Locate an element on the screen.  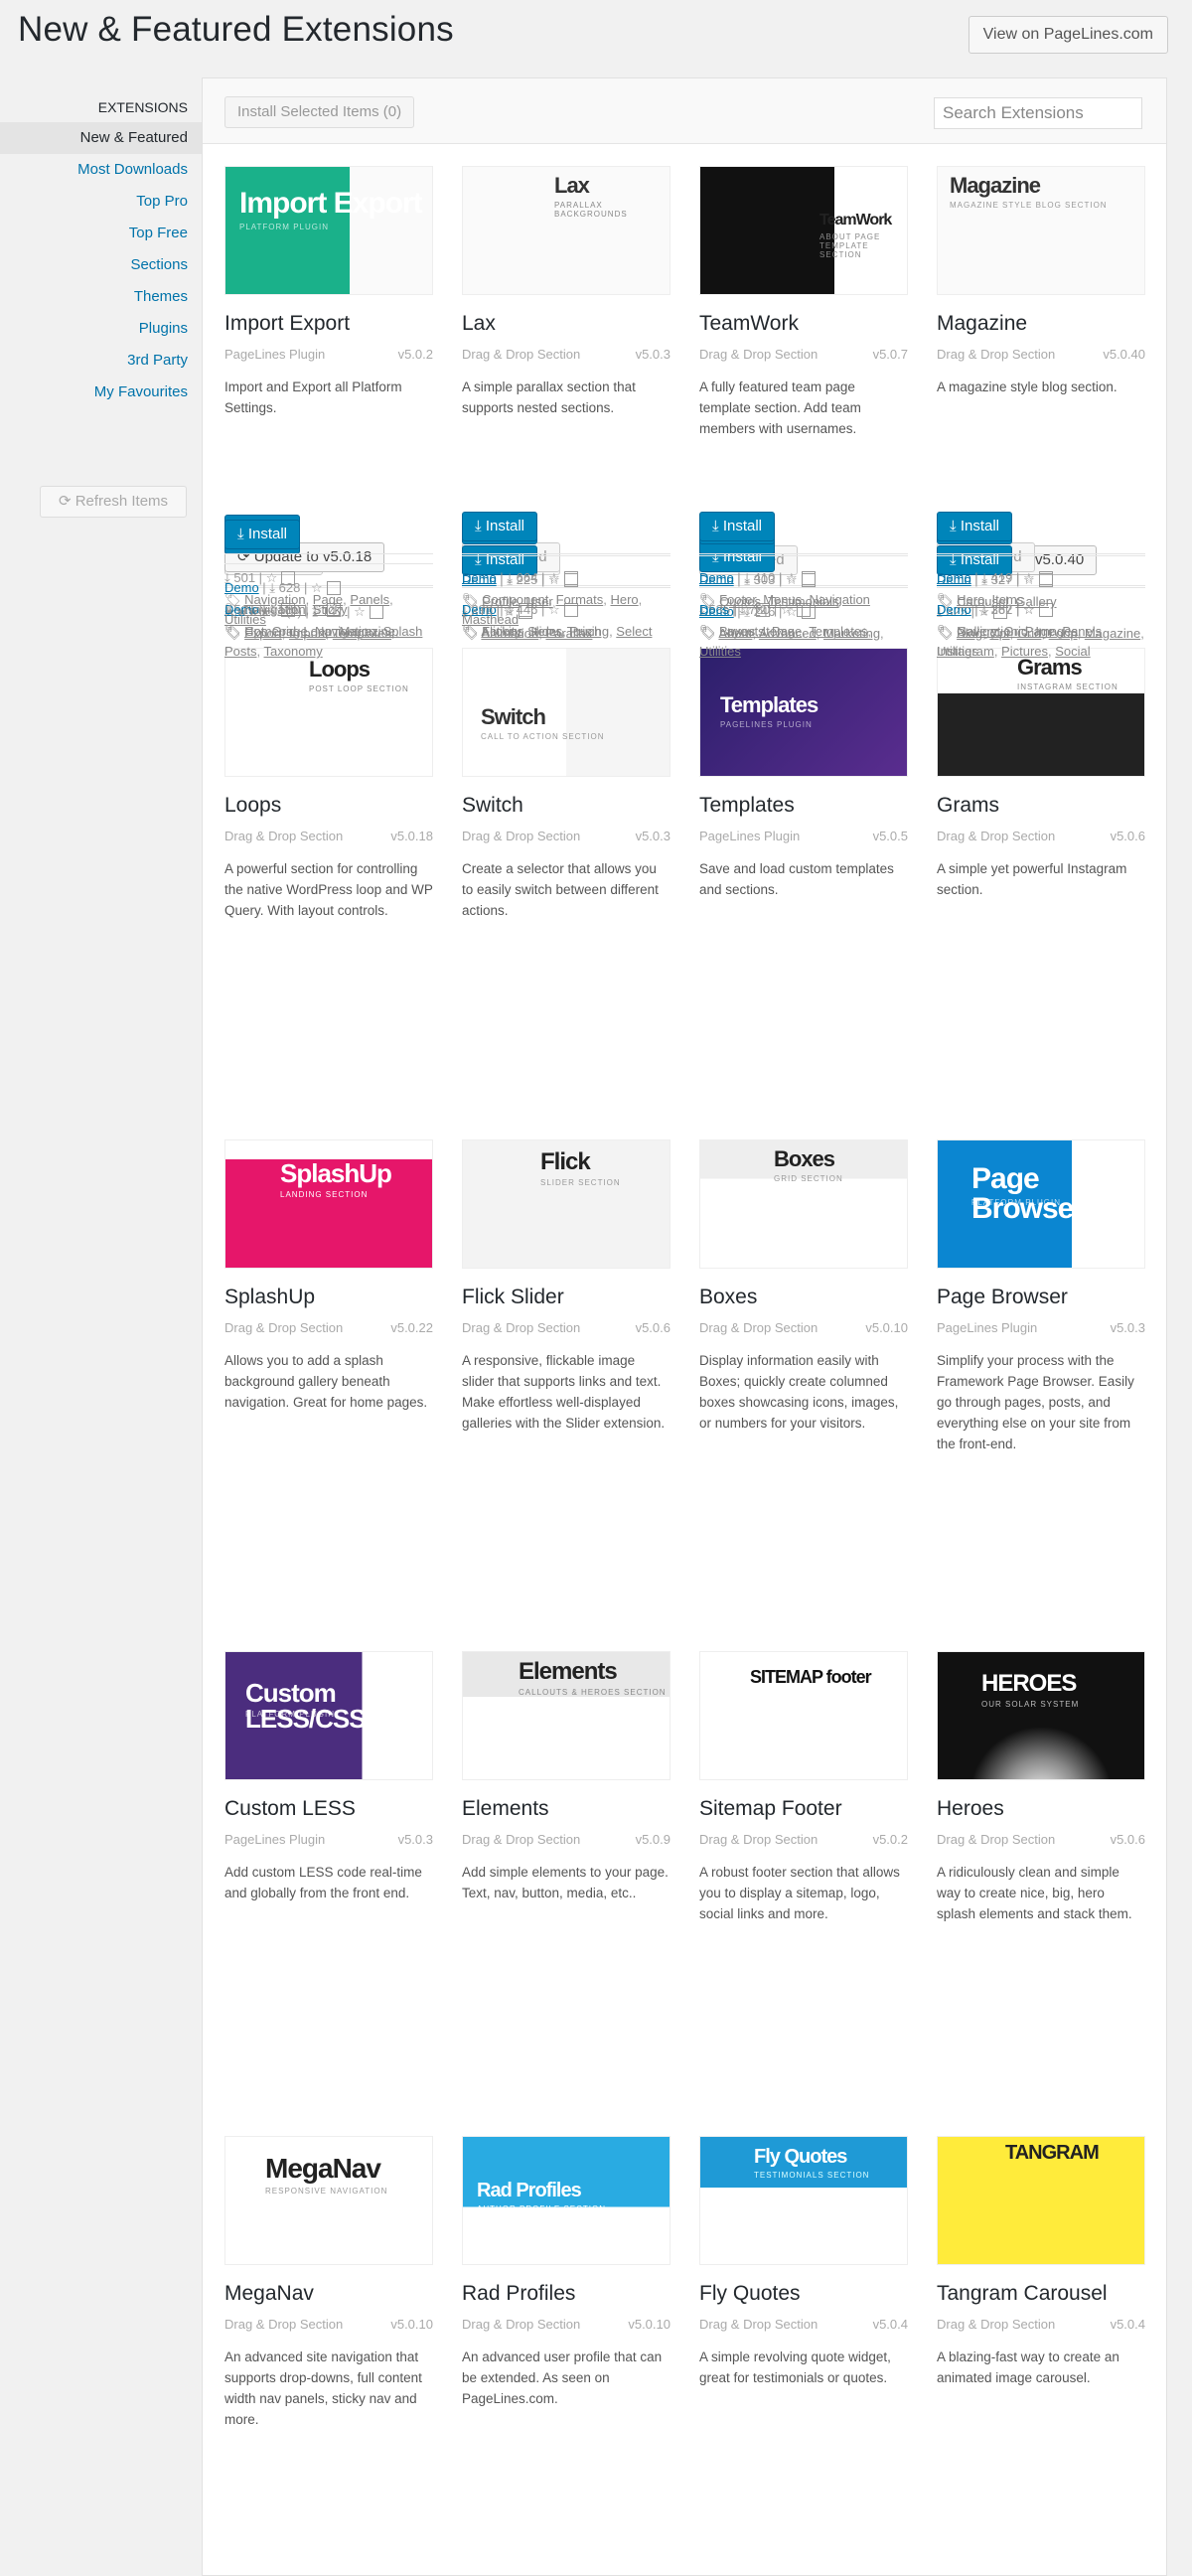
tag-link: Sticky is located at coordinates (330, 609).